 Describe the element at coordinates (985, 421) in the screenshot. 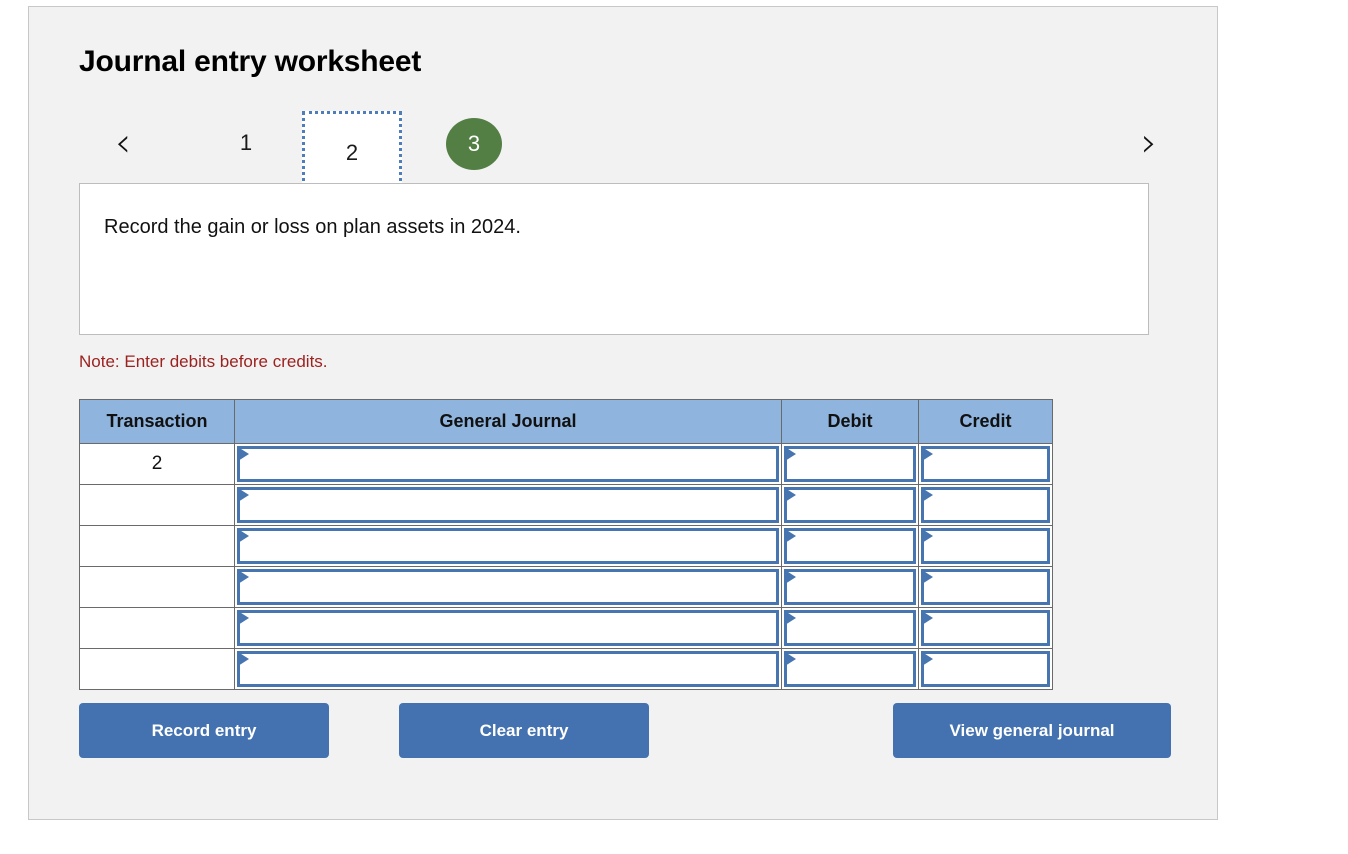

I see `column-header-credit: Credit` at that location.